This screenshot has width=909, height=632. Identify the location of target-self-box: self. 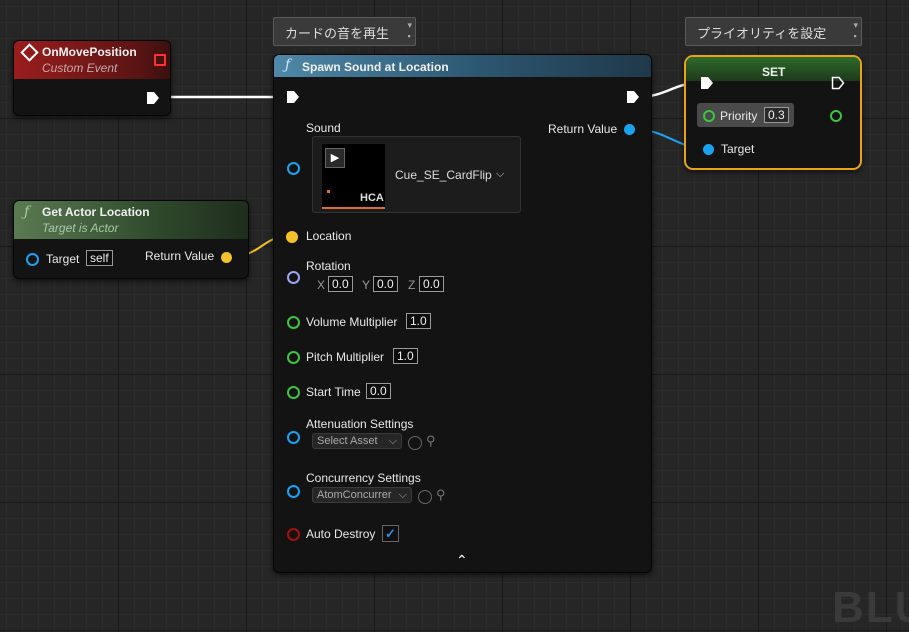
(99, 258).